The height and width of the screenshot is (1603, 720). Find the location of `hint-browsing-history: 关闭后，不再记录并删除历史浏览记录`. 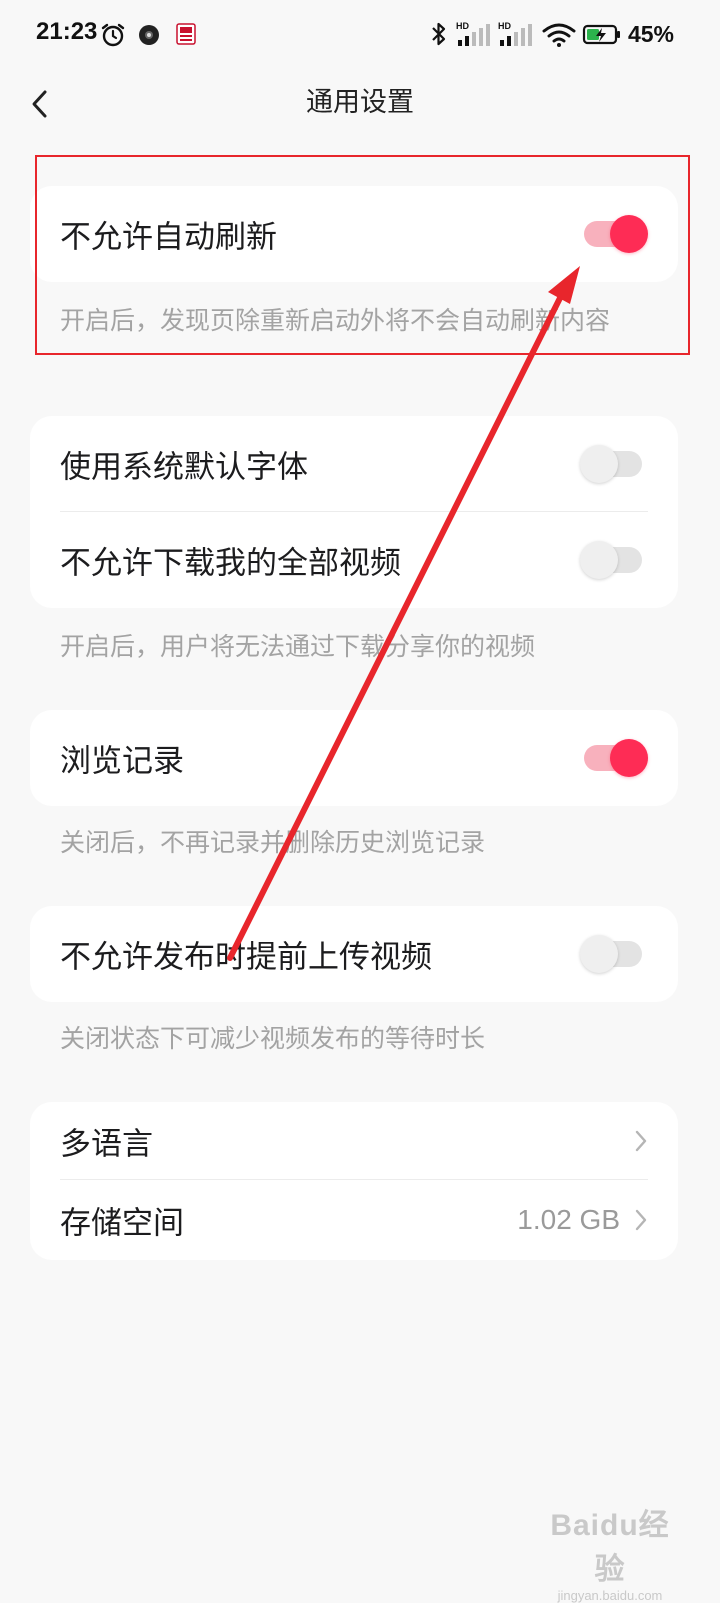

hint-browsing-history: 关闭后，不再记录并删除历史浏览记录 is located at coordinates (273, 842).